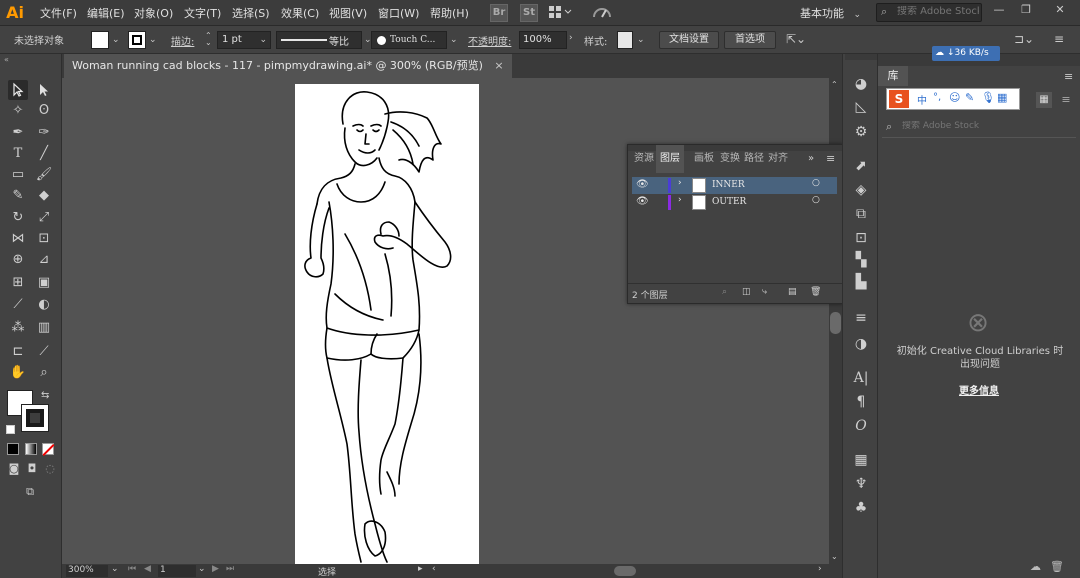  Describe the element at coordinates (861, 508) in the screenshot. I see `symbols-icon: ♣` at that location.